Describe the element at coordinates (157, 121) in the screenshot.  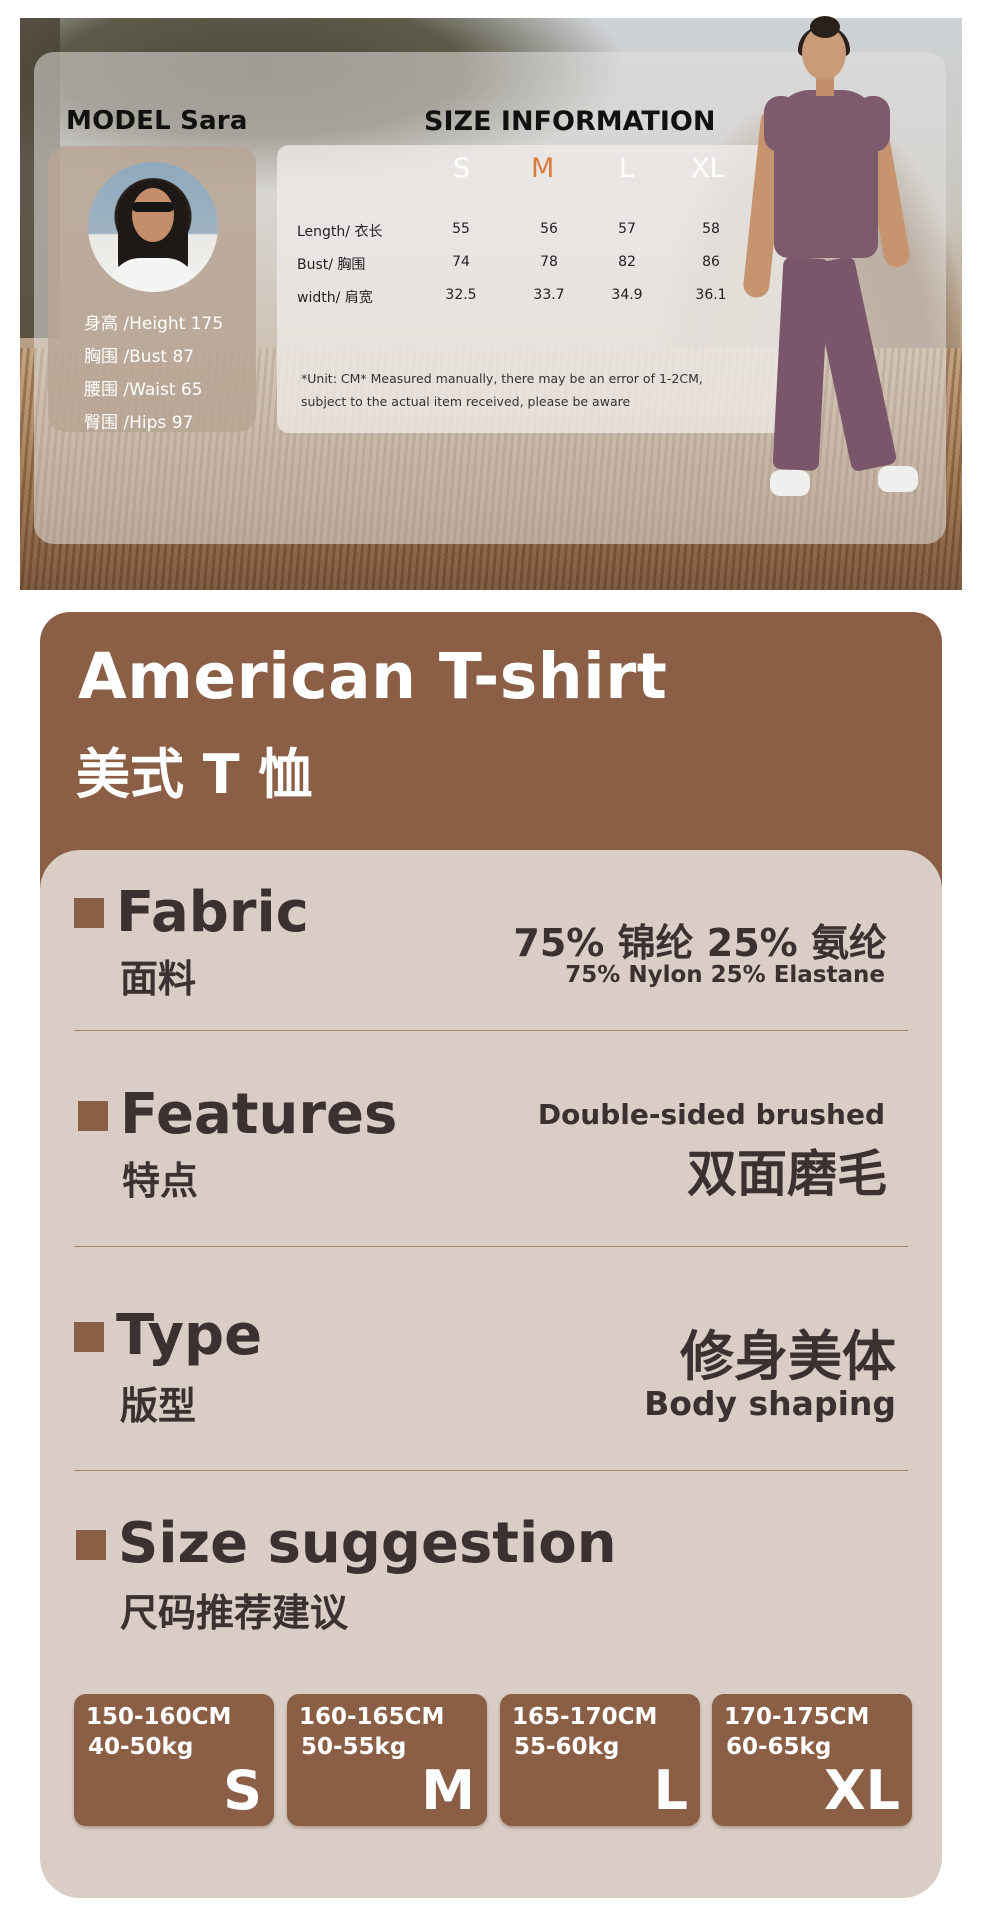
I see `model-title: MODEL Sara` at that location.